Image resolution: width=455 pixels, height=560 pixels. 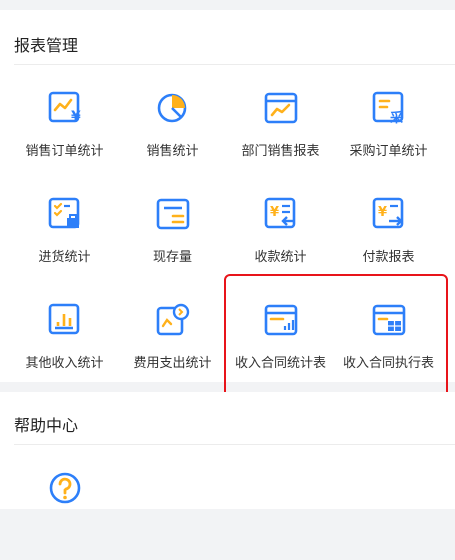 I want to click on tile-label: 收入合同统计表, so click(x=280, y=363).